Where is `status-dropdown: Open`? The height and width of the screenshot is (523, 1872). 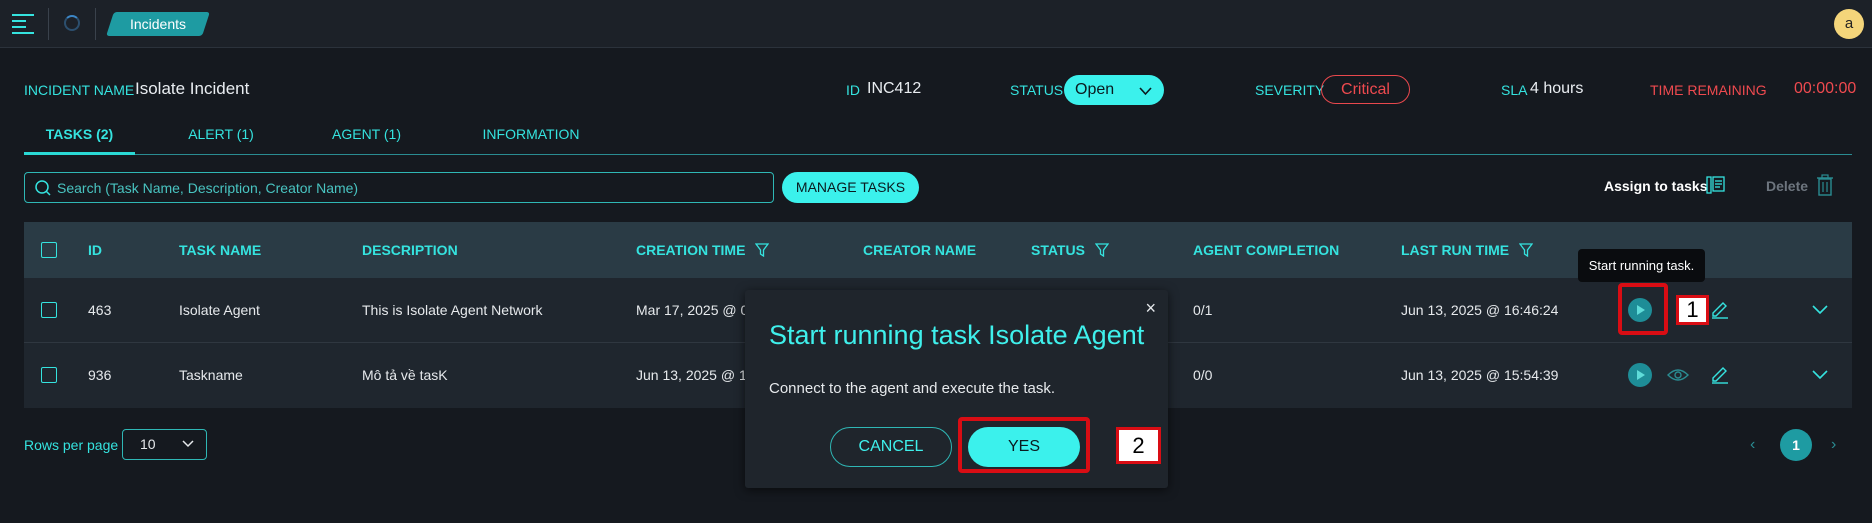
status-dropdown: Open is located at coordinates (1114, 90).